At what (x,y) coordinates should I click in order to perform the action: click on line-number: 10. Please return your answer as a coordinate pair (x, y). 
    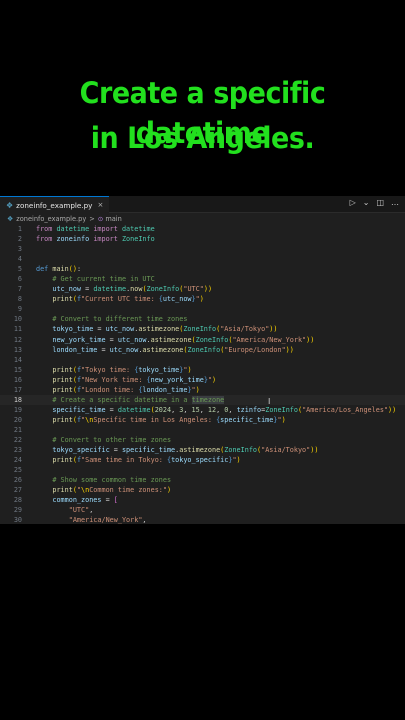
    Looking at the image, I should click on (17, 319).